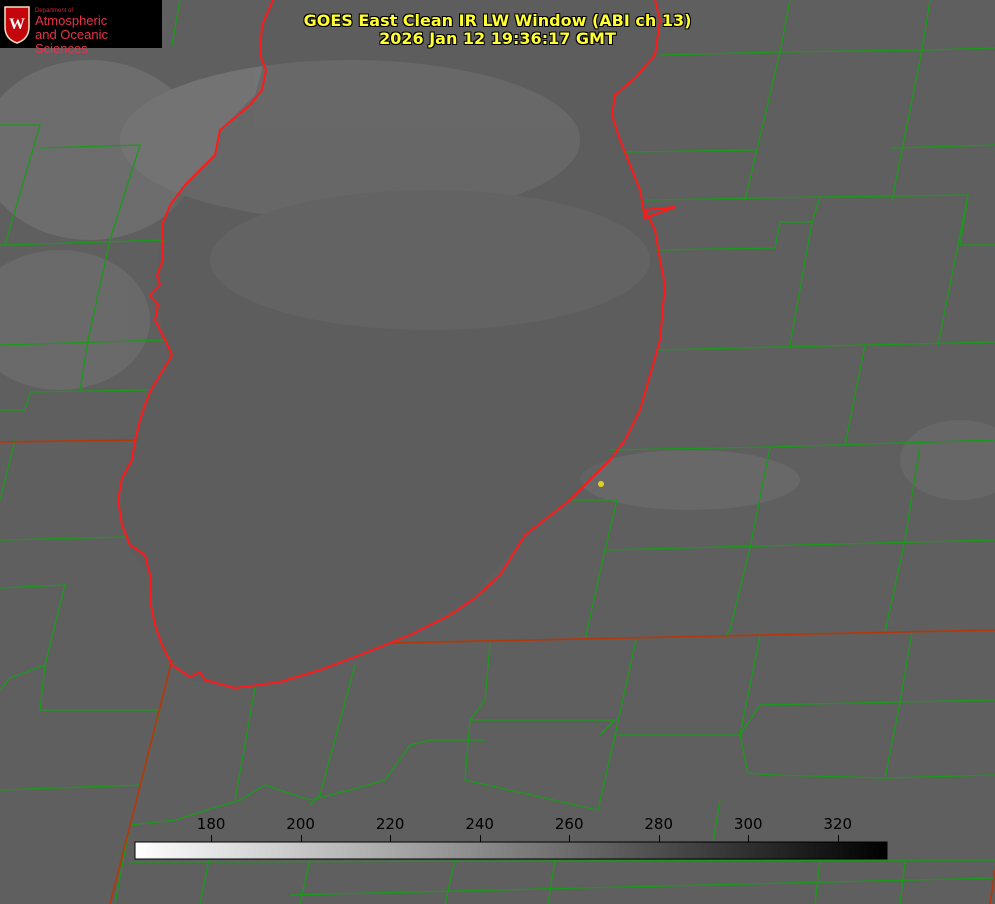 This screenshot has width=995, height=904. Describe the element at coordinates (659, 824) in the screenshot. I see `colorbar-tick-label: 280` at that location.